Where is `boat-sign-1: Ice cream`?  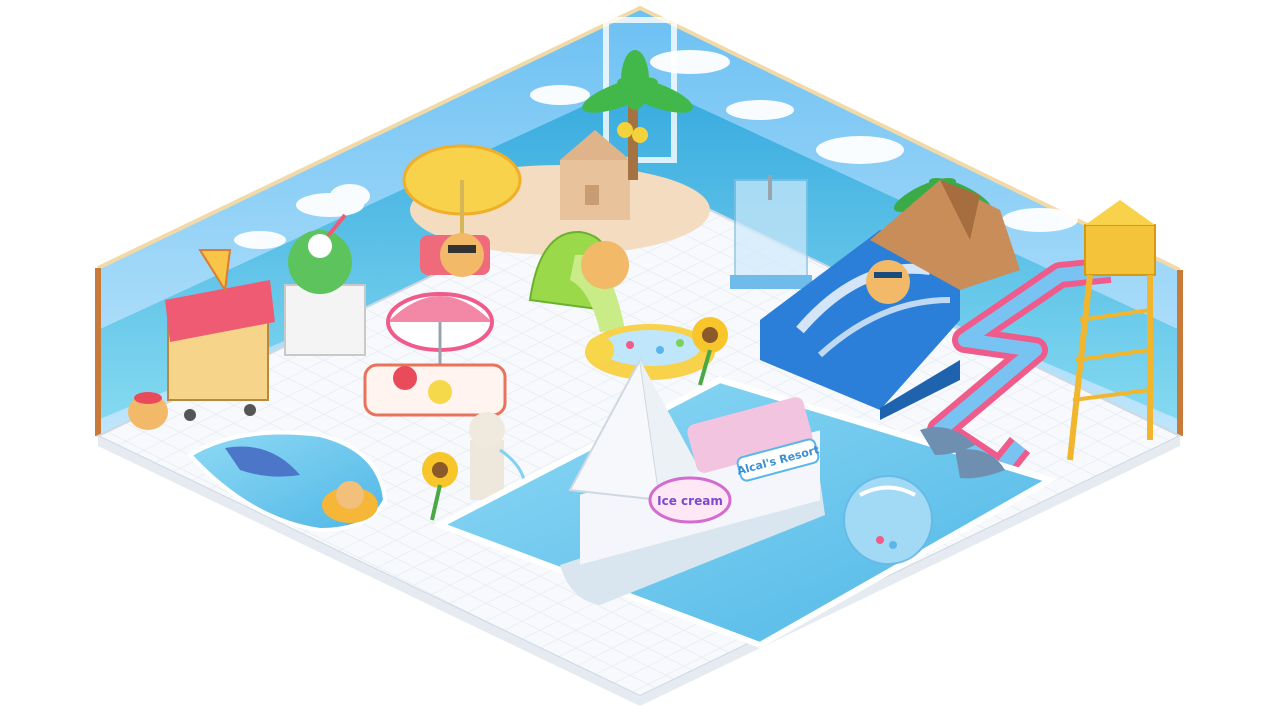 boat-sign-1: Ice cream is located at coordinates (690, 500).